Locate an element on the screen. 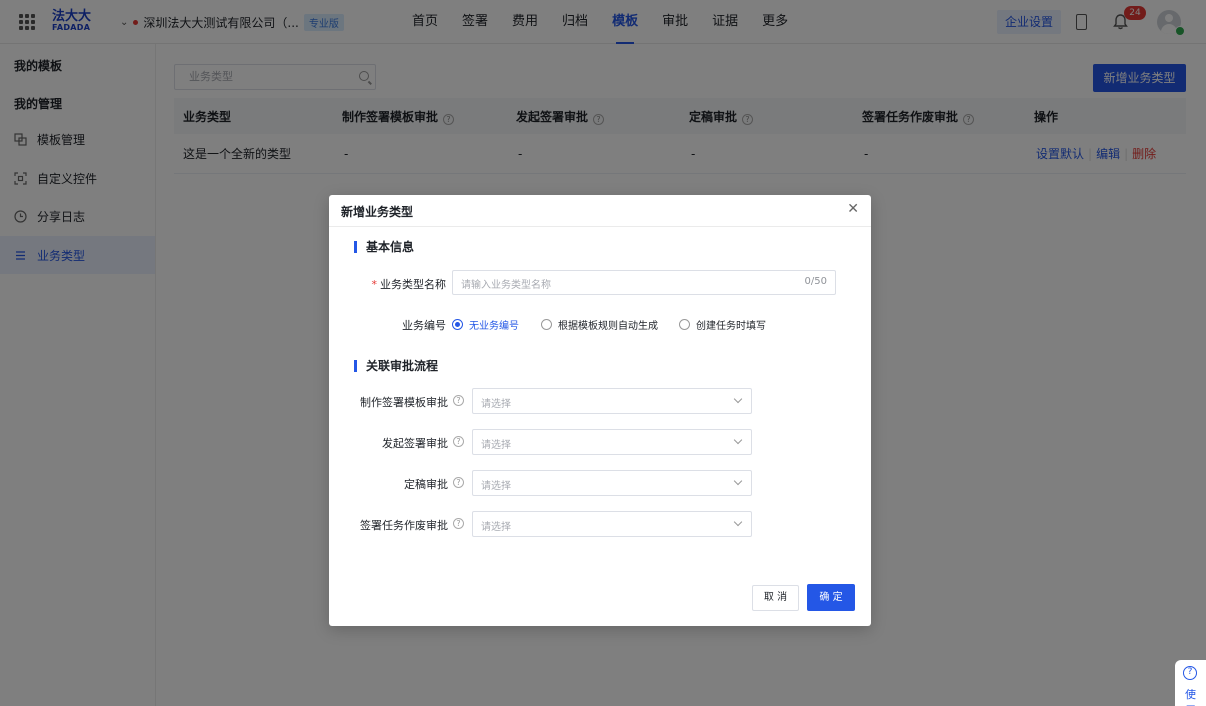 Image resolution: width=1206 pixels, height=706 pixels. approval-label-final: 定稿审批 is located at coordinates (426, 484).